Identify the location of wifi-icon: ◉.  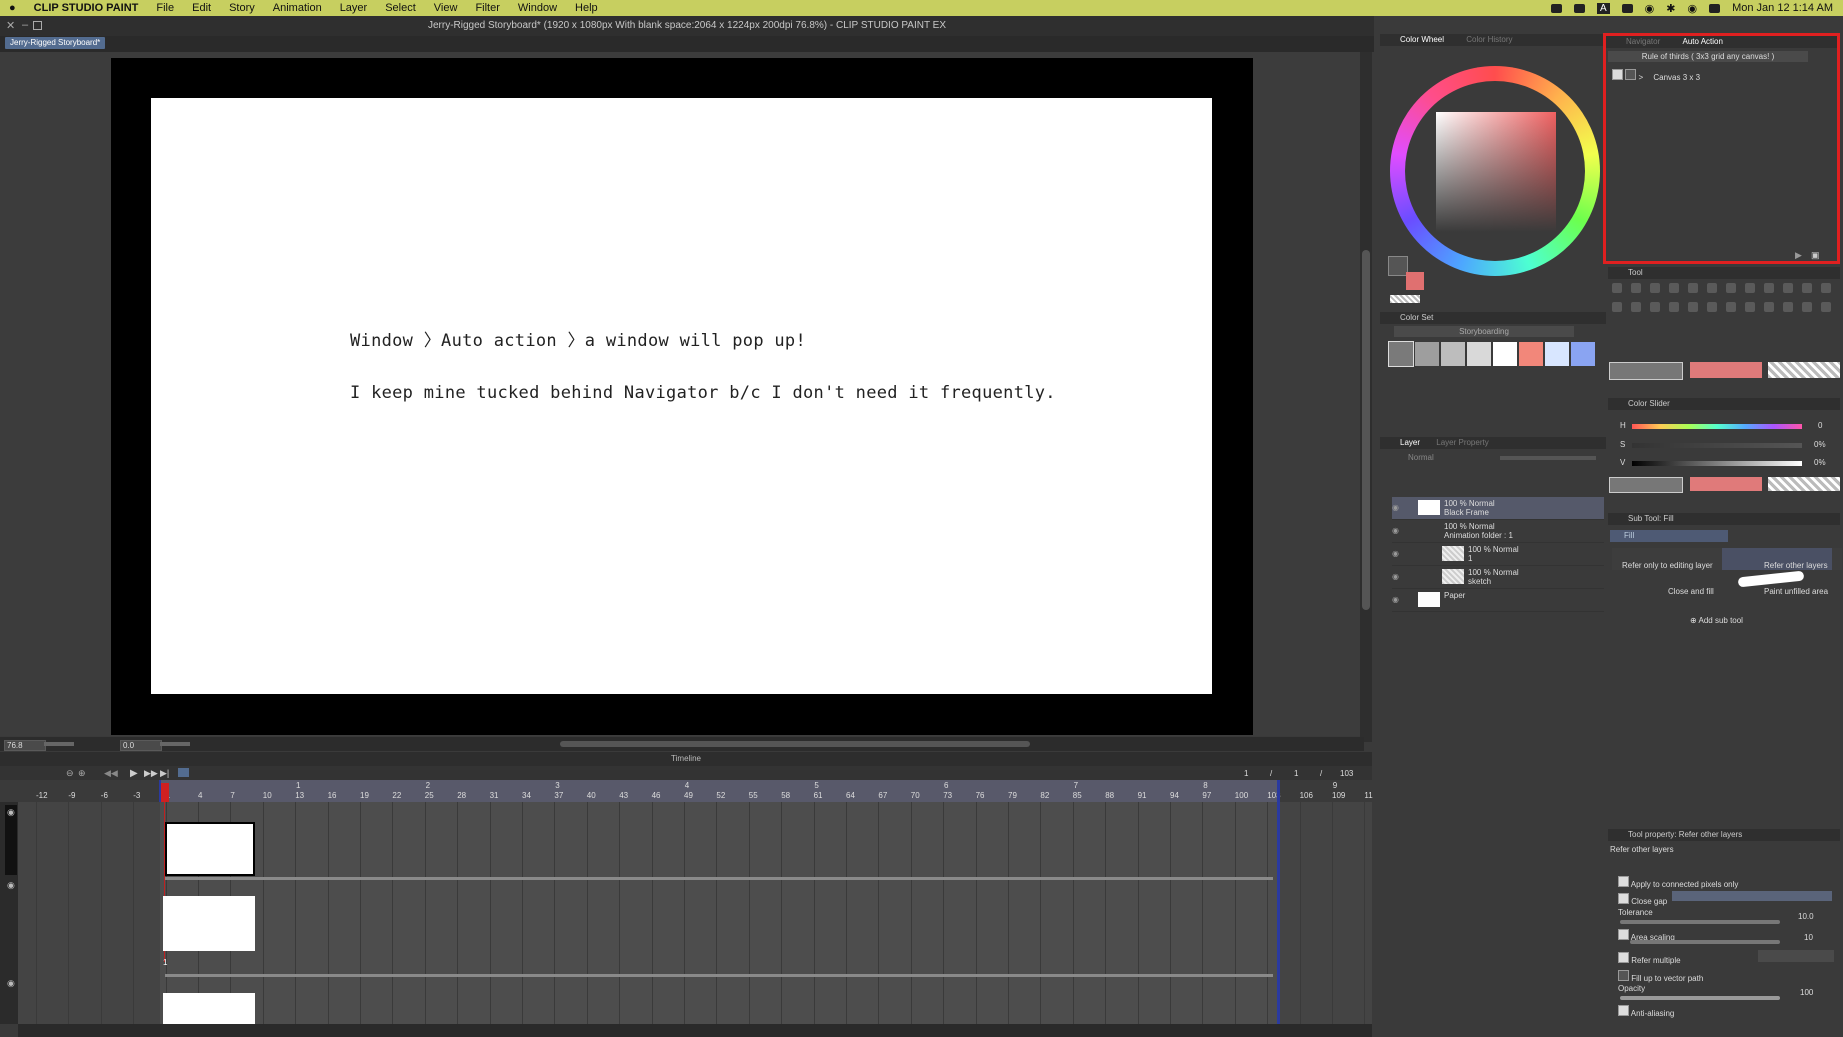
(1692, 8).